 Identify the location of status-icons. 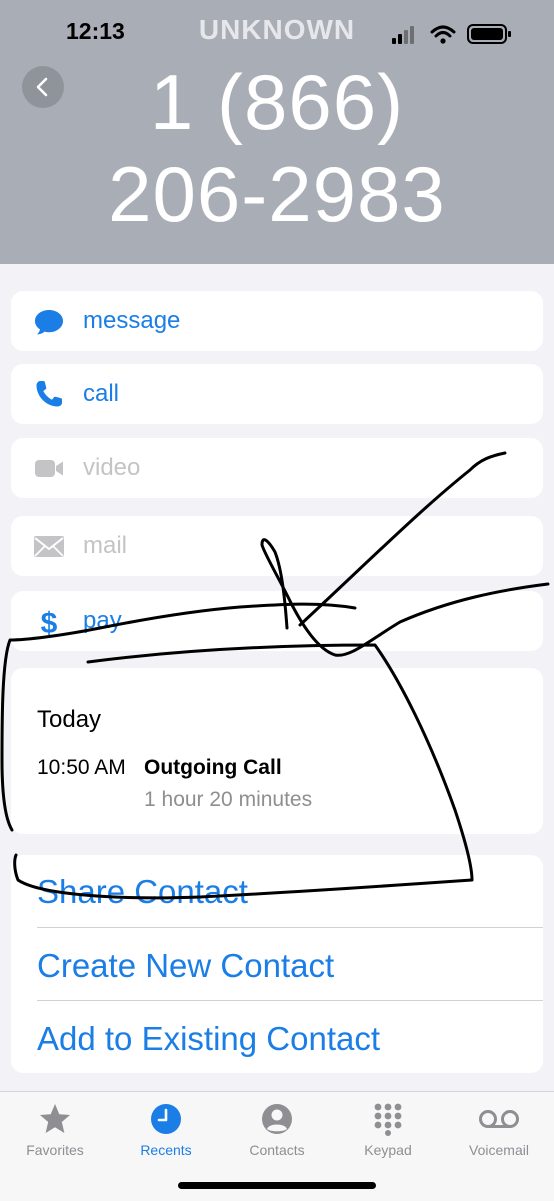
(451, 34).